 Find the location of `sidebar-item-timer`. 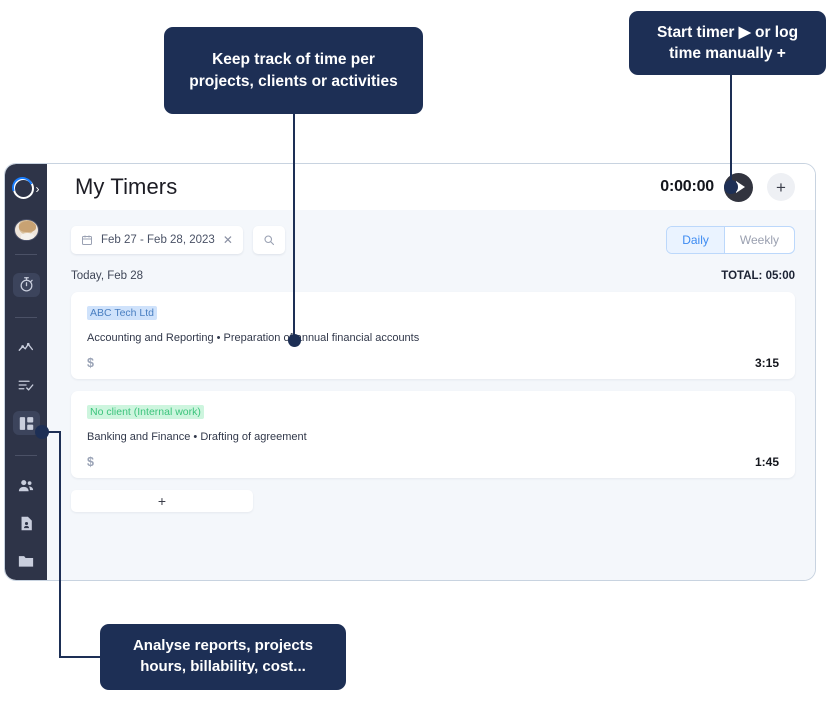

sidebar-item-timer is located at coordinates (26, 285).